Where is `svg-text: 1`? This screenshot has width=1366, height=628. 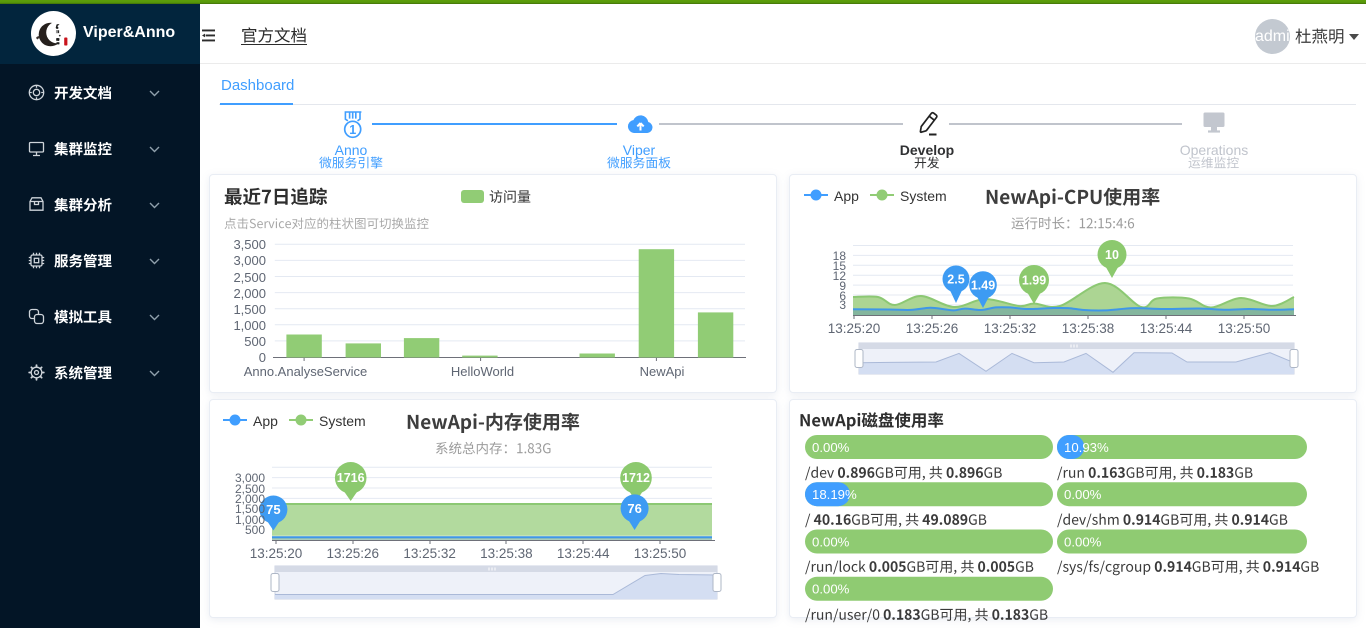 svg-text: 1 is located at coordinates (352, 130).